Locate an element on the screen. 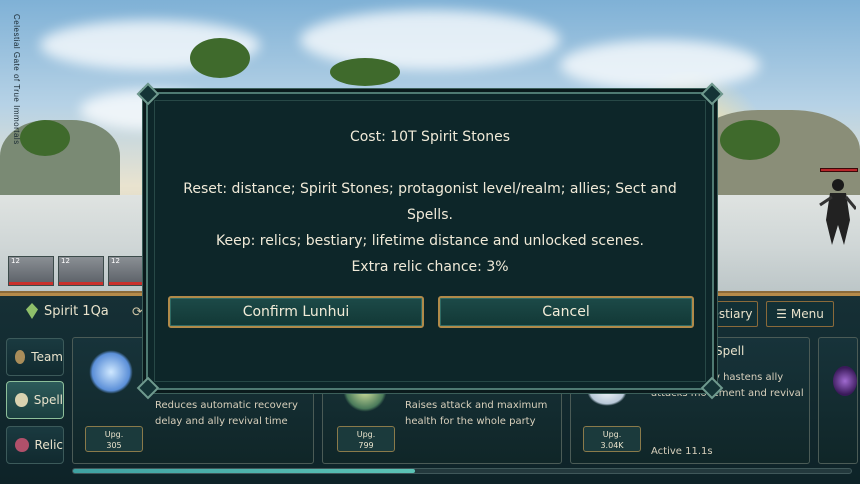 The width and height of the screenshot is (860, 484). tab-spell: Spell is located at coordinates (35, 400).